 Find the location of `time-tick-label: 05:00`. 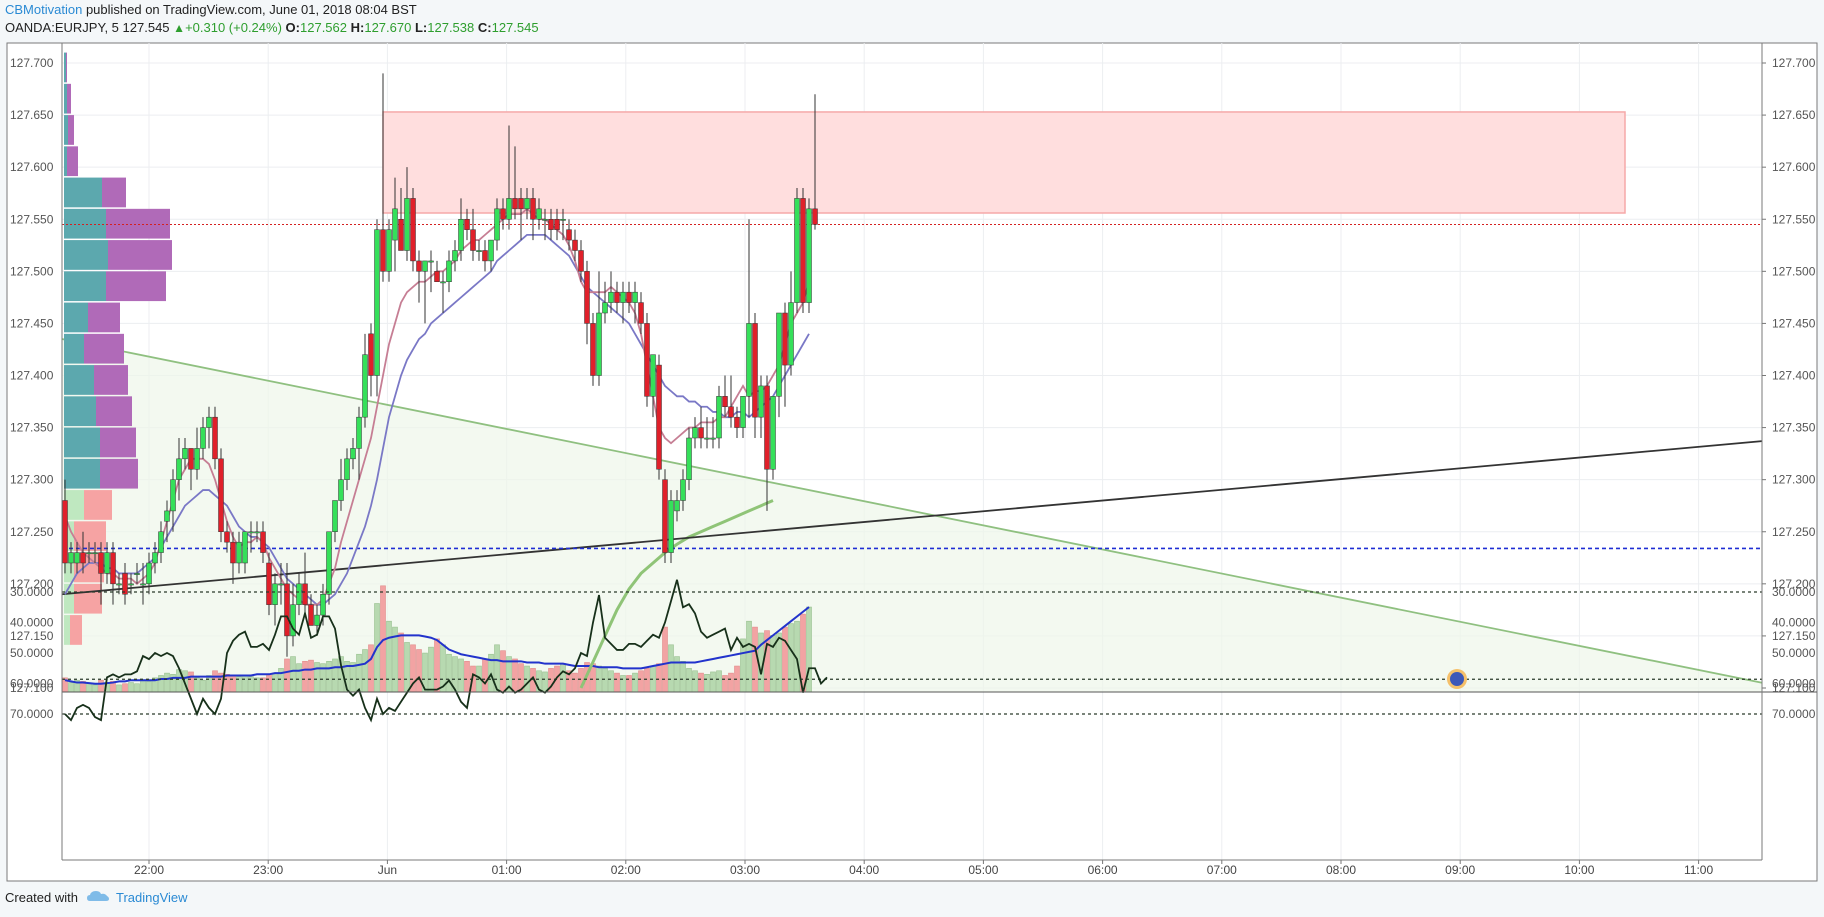

time-tick-label: 05:00 is located at coordinates (983, 870).